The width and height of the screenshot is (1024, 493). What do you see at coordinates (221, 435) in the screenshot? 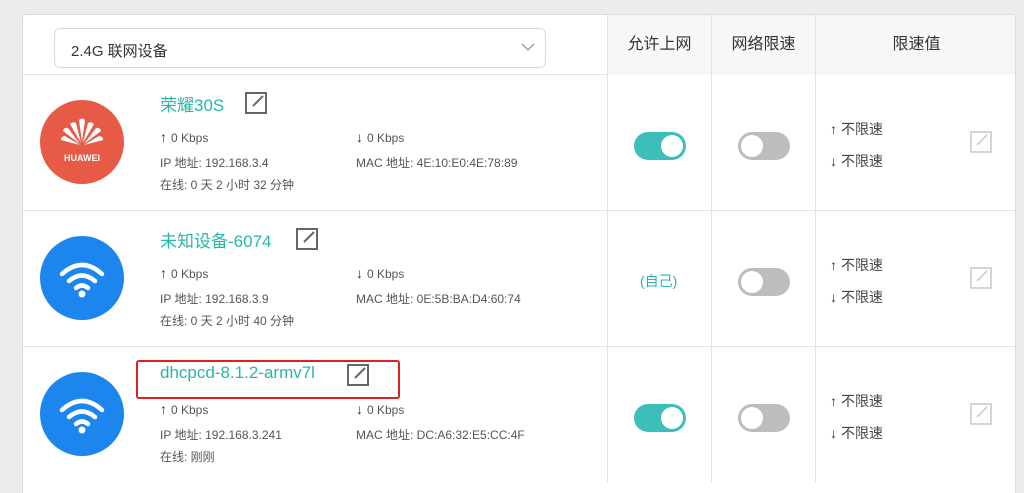
I see `ip-address: IP 地址: 192.168.3.241` at bounding box center [221, 435].